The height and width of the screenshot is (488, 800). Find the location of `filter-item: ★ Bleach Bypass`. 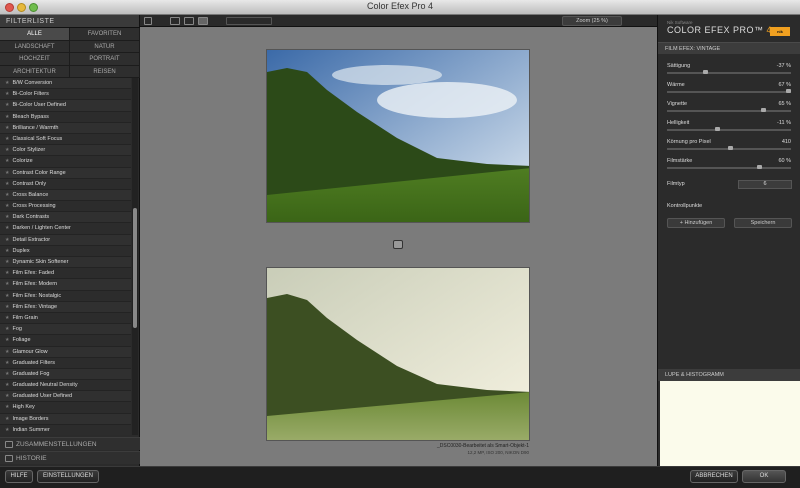

filter-item: ★ Bleach Bypass is located at coordinates (65, 117).